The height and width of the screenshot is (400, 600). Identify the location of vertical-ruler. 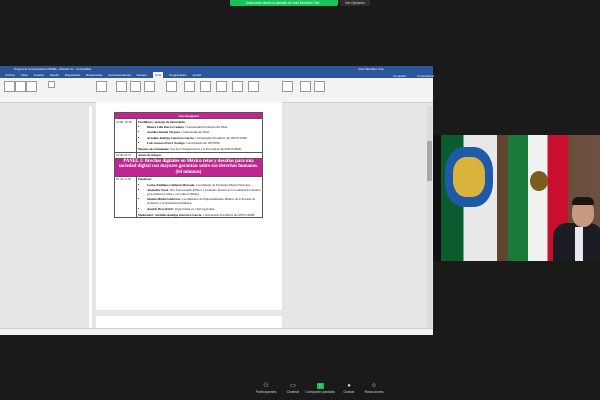
(90, 220).